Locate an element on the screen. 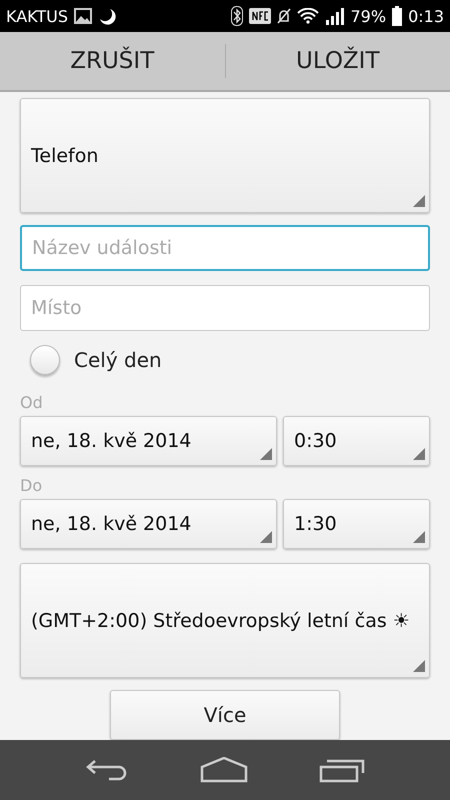 The height and width of the screenshot is (800, 450). all-day-label: Celý den is located at coordinates (118, 360).